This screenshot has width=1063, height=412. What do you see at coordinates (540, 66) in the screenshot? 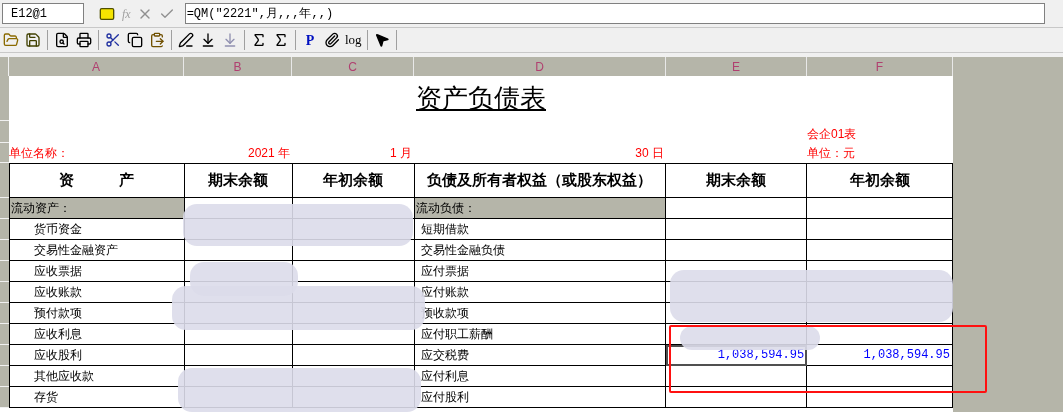
I see `column-header: D` at bounding box center [540, 66].